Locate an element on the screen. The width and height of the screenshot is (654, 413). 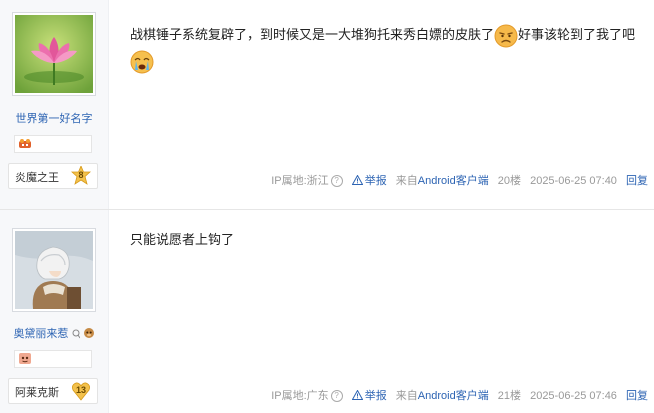
post-text: 只能说愿者上钩了 is located at coordinates (182, 239).